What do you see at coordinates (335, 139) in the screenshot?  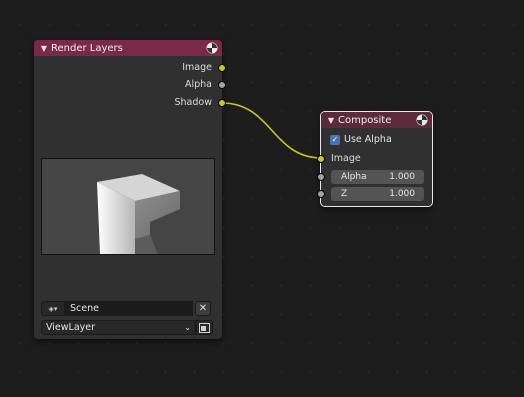 I see `checkmark-icon: ✓` at bounding box center [335, 139].